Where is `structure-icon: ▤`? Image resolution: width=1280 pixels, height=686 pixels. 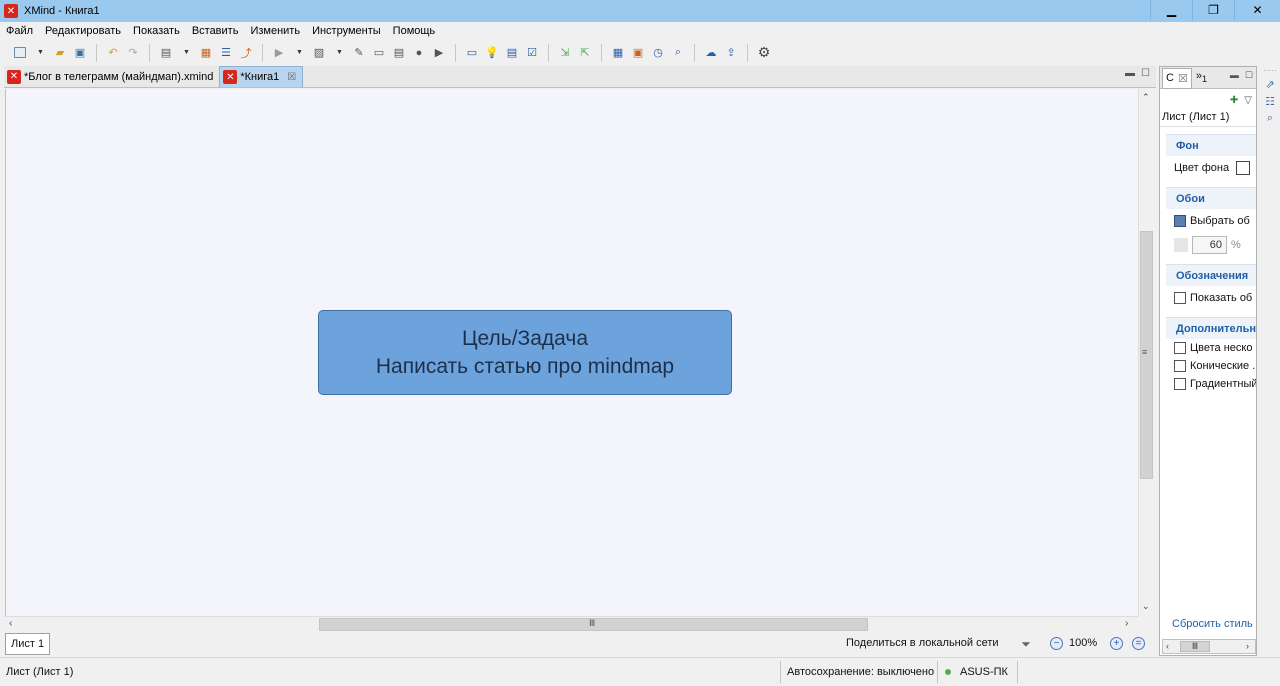
structure-icon: ▤ is located at coordinates (512, 53).